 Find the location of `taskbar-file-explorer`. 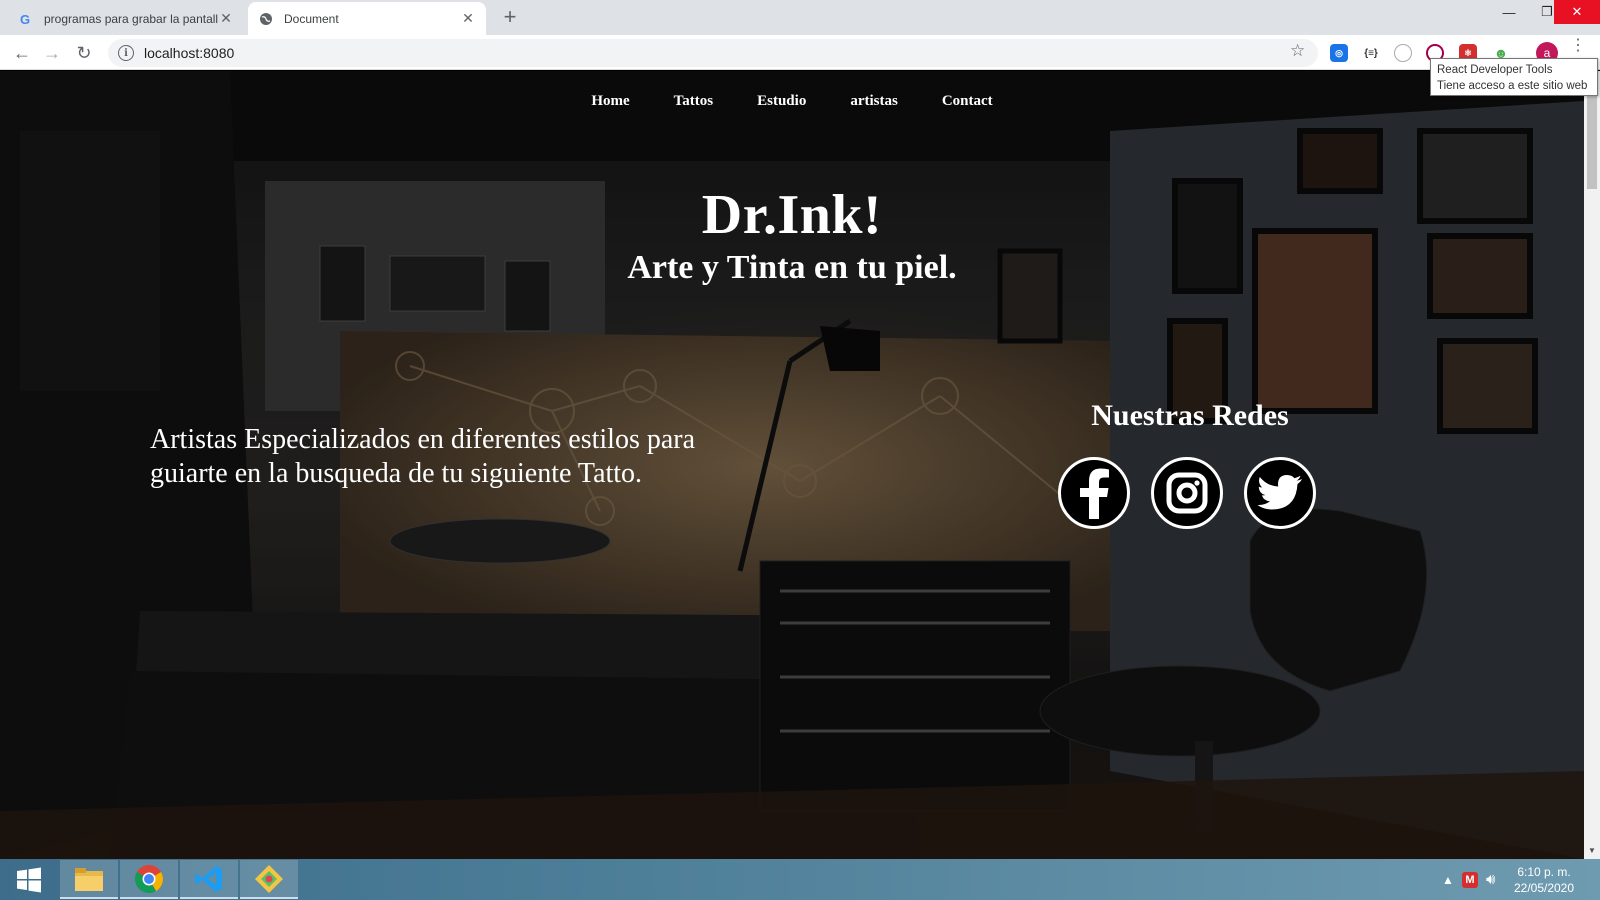

taskbar-file-explorer is located at coordinates (89, 879).